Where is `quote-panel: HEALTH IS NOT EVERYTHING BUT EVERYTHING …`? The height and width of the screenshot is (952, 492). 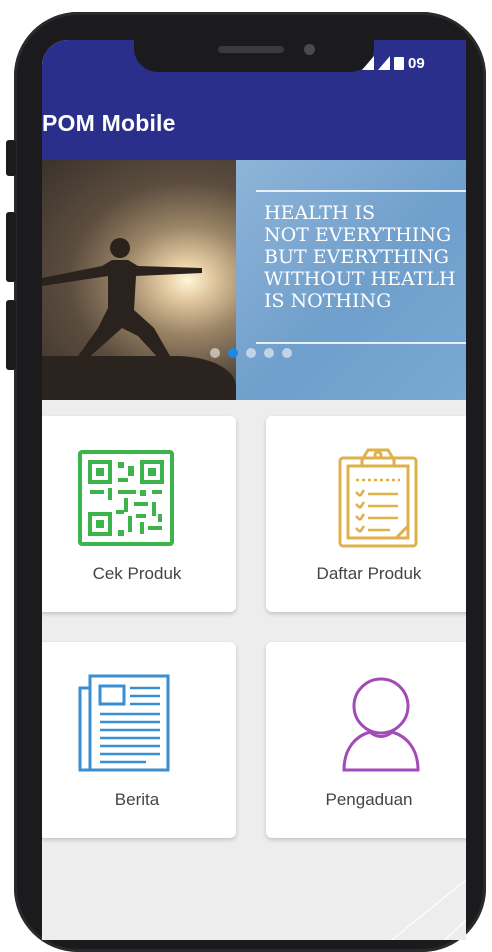
quote-panel: HEALTH IS NOT EVERYTHING BUT EVERYTHING … is located at coordinates (351, 280).